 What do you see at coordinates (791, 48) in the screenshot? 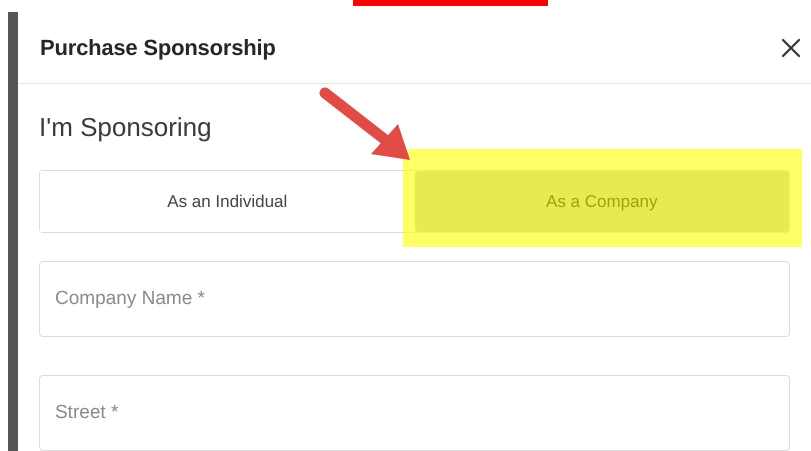
I see `close-icon` at bounding box center [791, 48].